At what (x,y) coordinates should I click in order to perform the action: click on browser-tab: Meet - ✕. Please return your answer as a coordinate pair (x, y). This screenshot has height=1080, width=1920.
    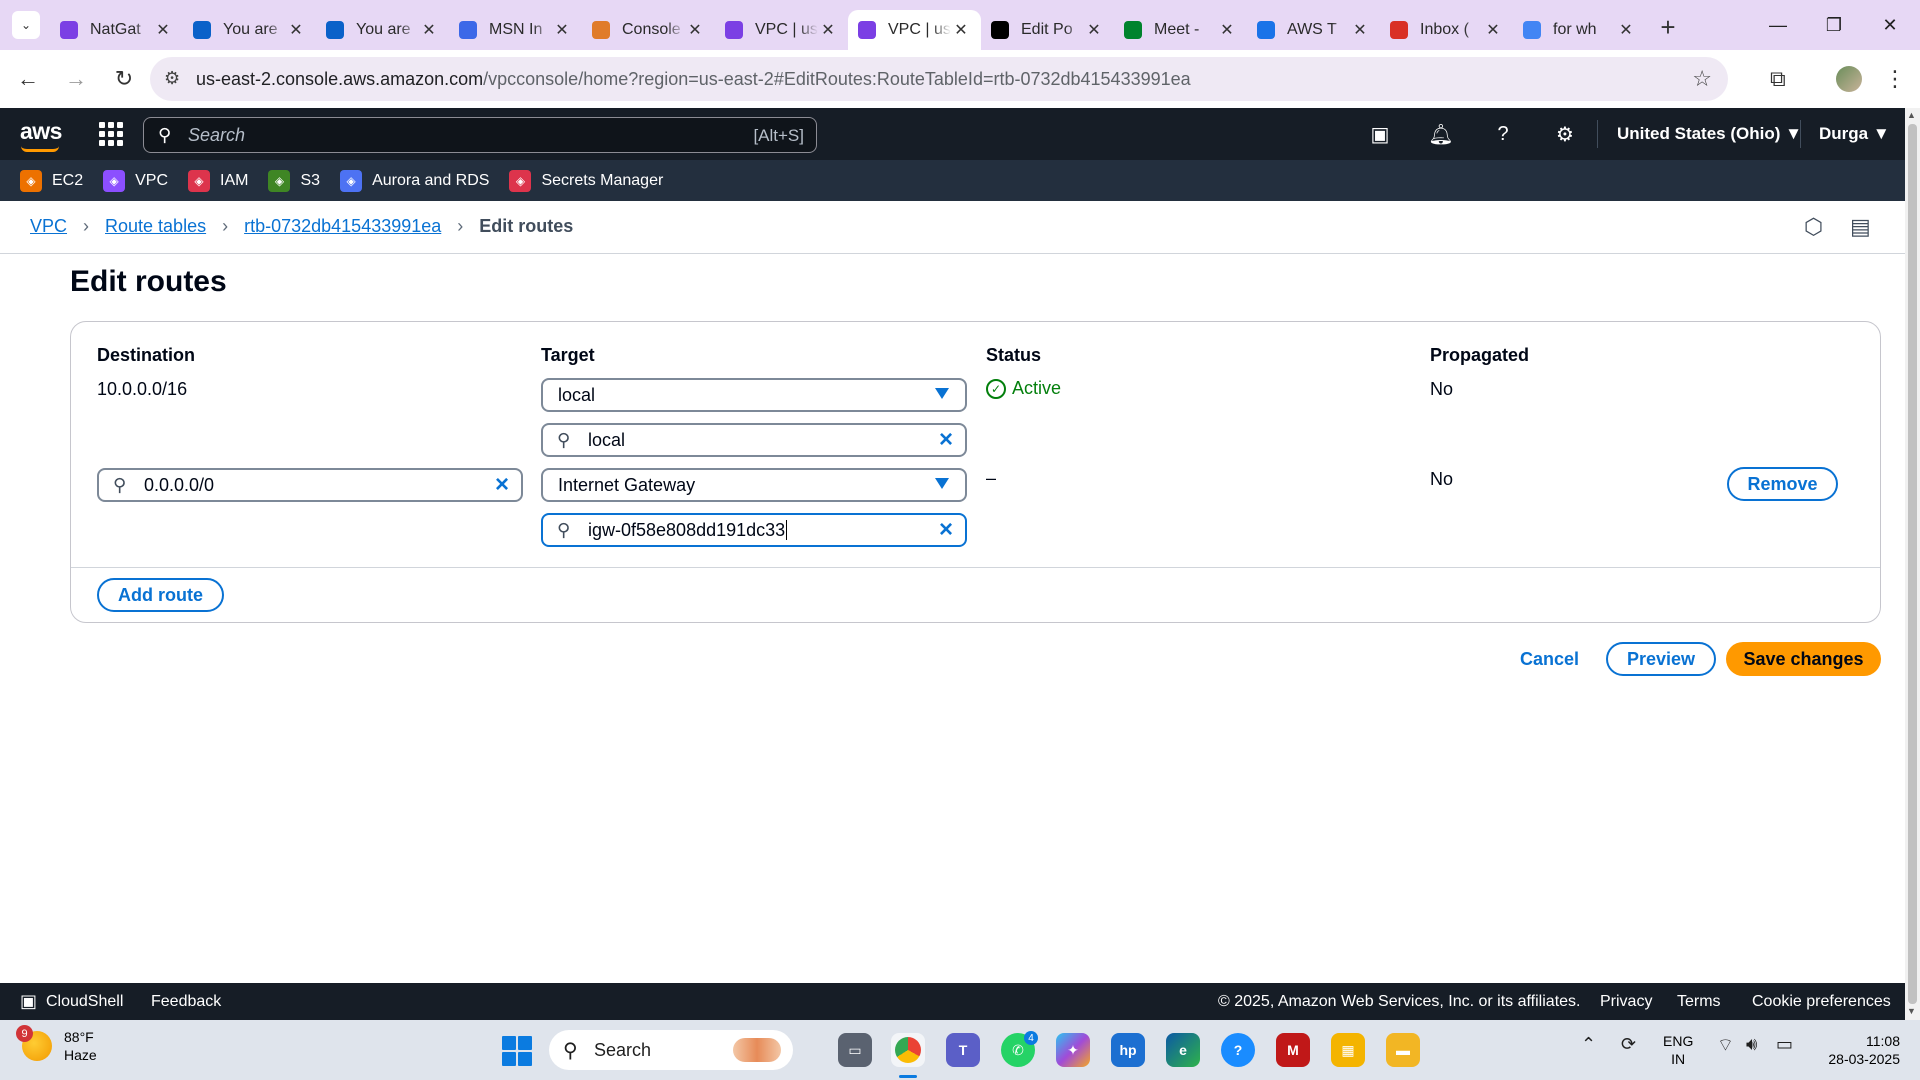
    Looking at the image, I should click on (1180, 30).